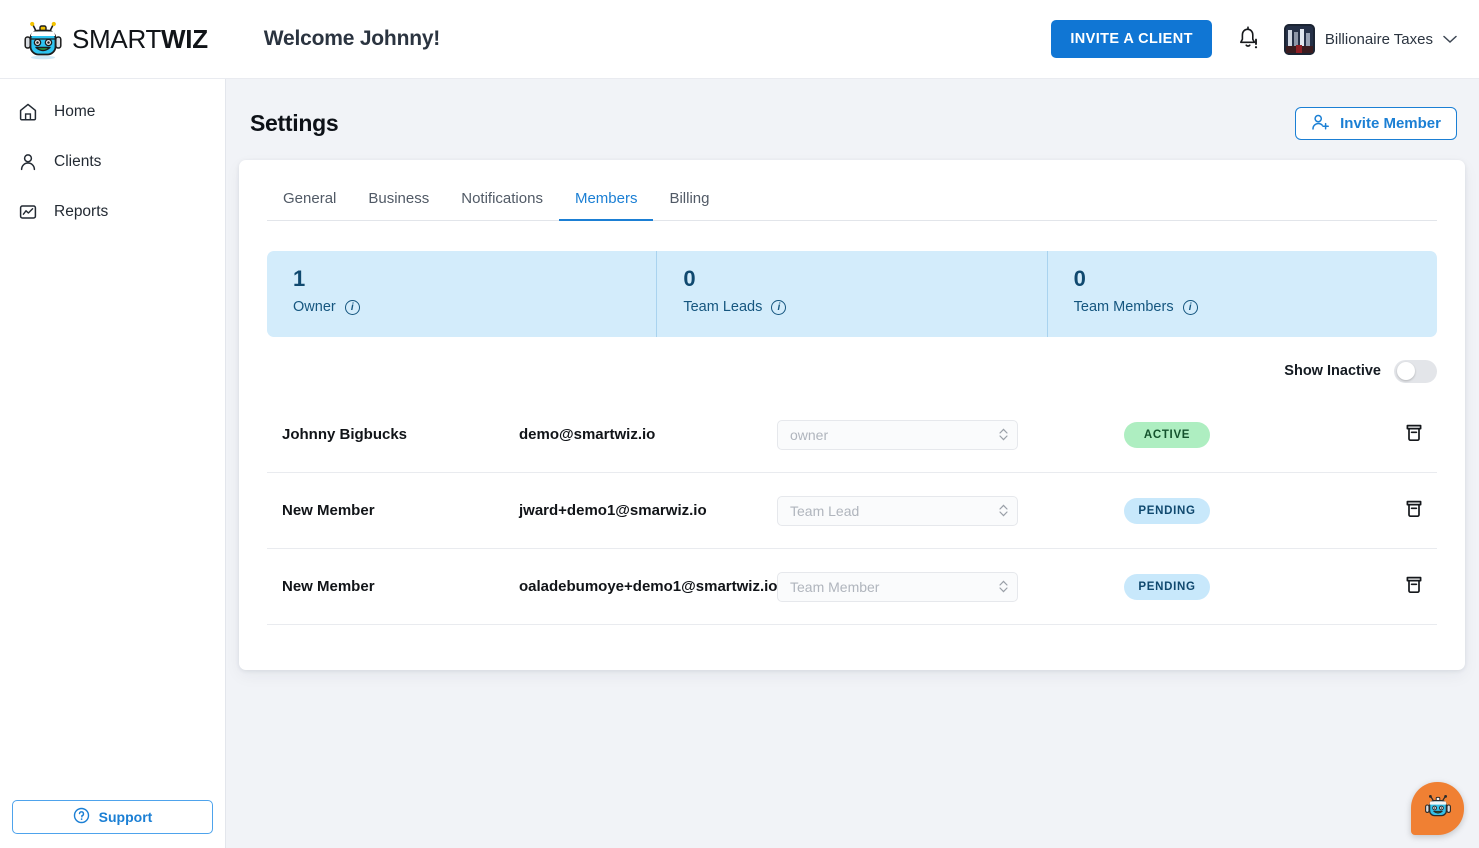 The width and height of the screenshot is (1479, 848). I want to click on toggle-knob, so click(1406, 371).